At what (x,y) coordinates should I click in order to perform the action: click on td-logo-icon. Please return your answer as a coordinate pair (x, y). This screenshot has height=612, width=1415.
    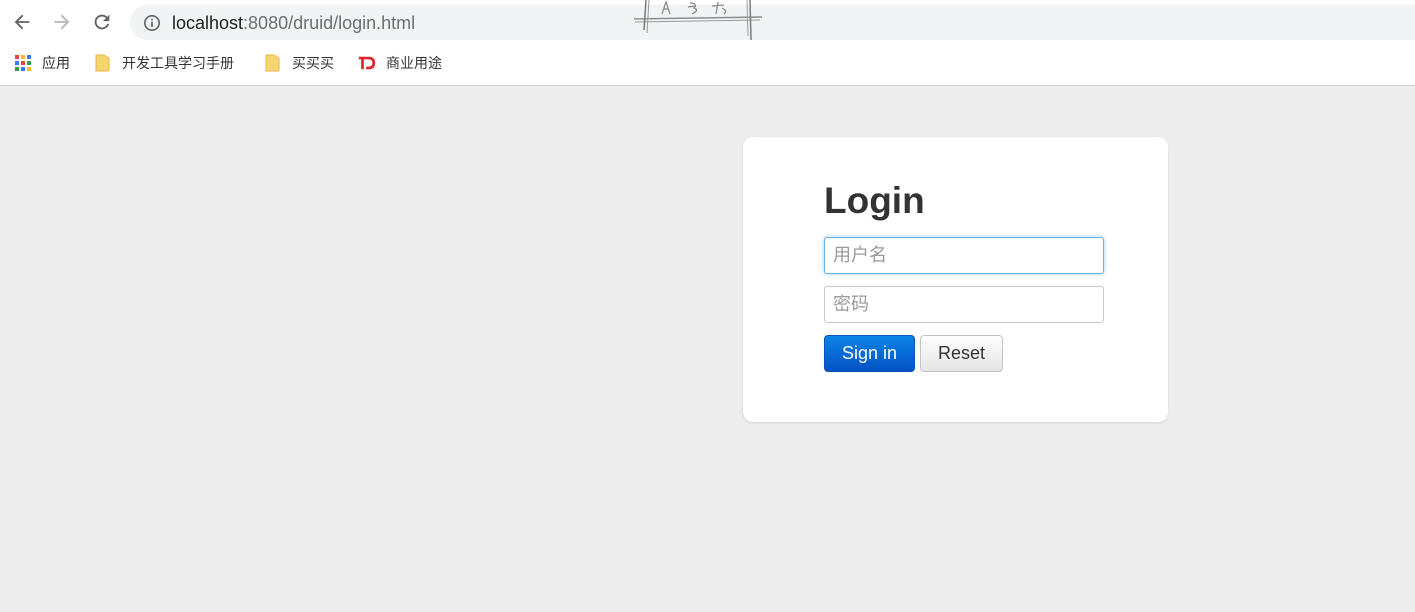
    Looking at the image, I should click on (367, 63).